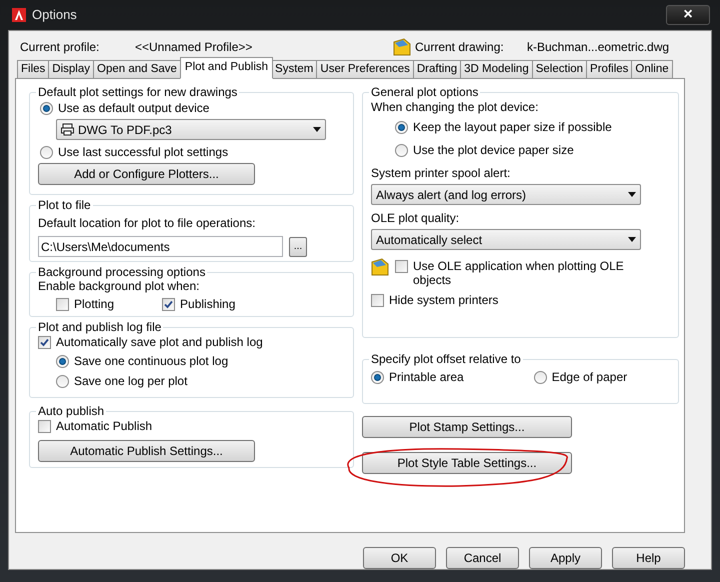  What do you see at coordinates (134, 108) in the screenshot?
I see `radio-label: Use as default output device` at bounding box center [134, 108].